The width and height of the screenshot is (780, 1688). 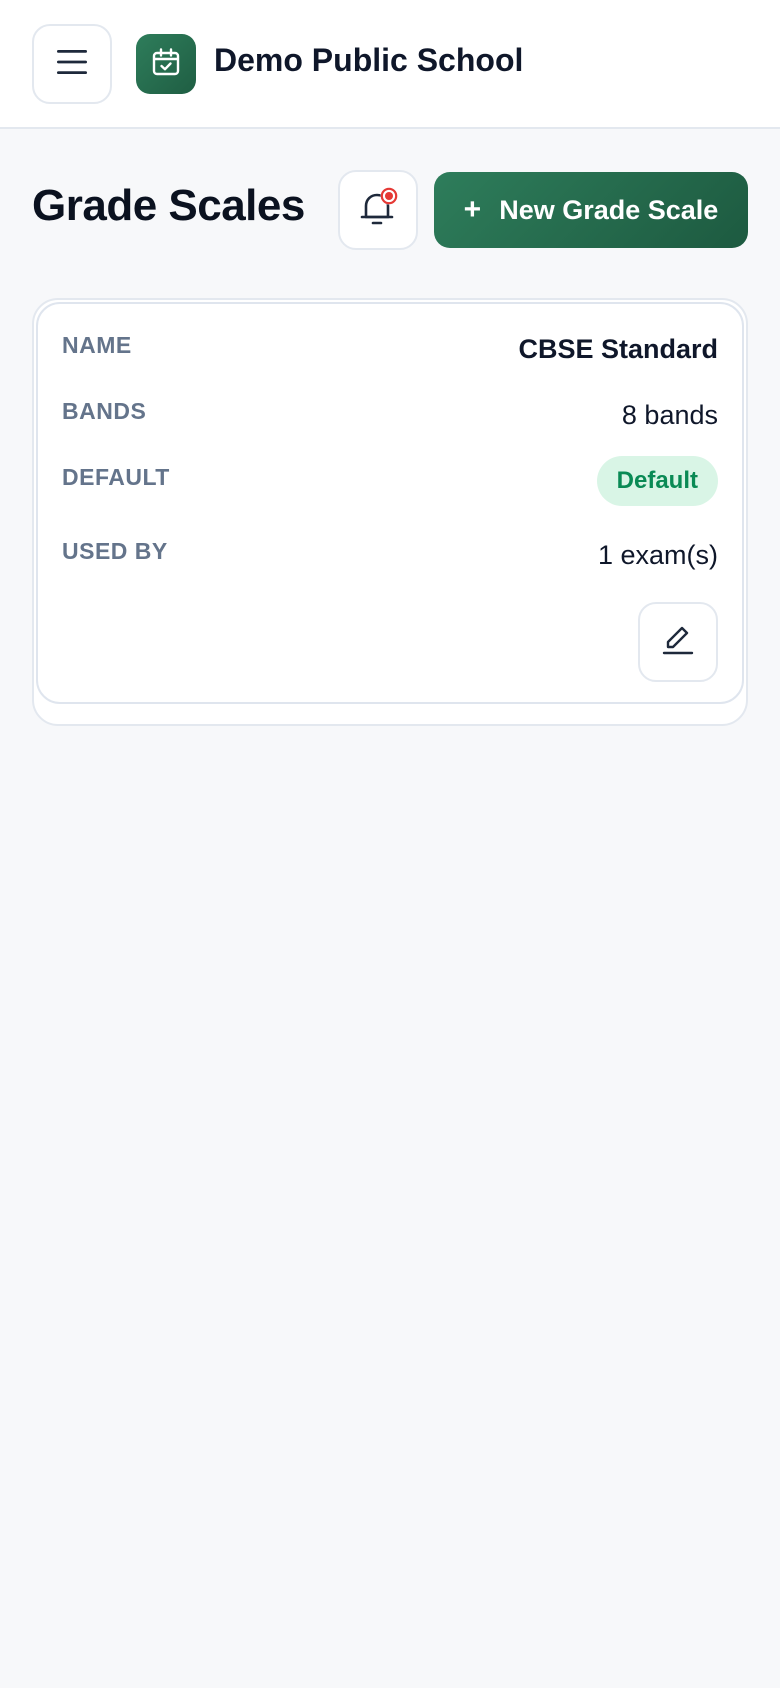 I want to click on used-by-label: USED BY, so click(x=115, y=551).